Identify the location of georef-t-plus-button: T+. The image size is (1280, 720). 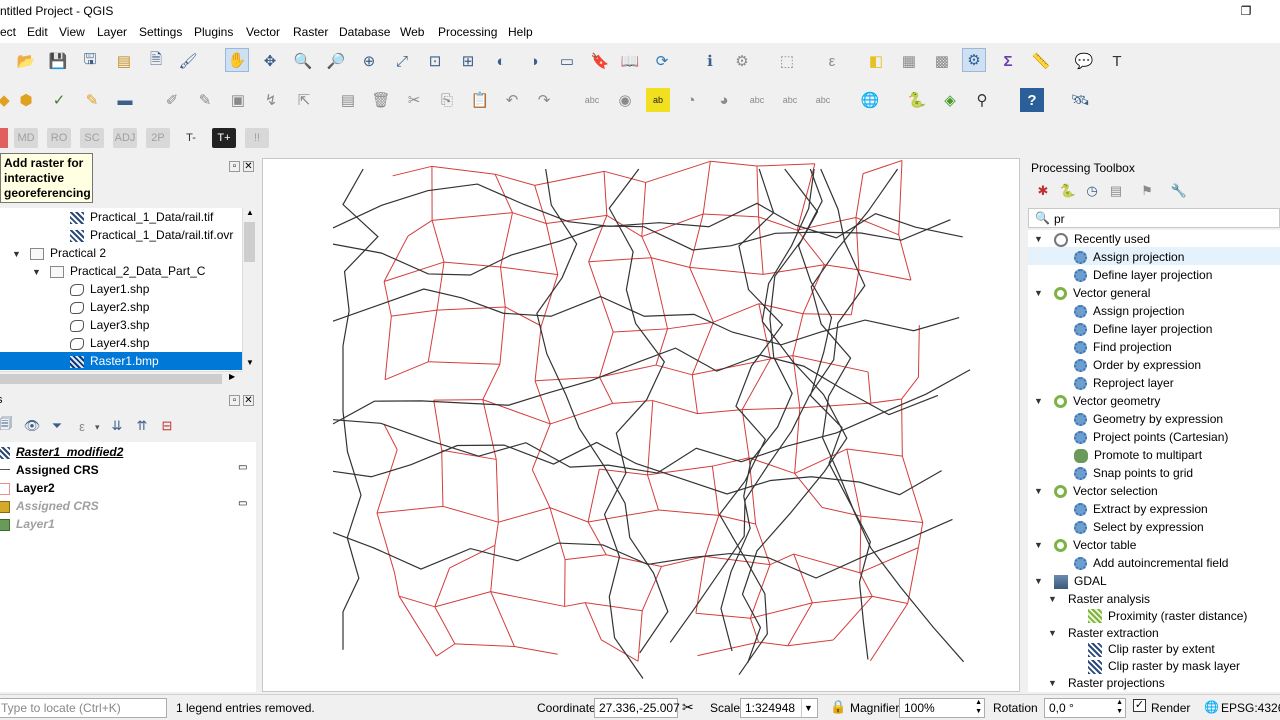
(224, 138).